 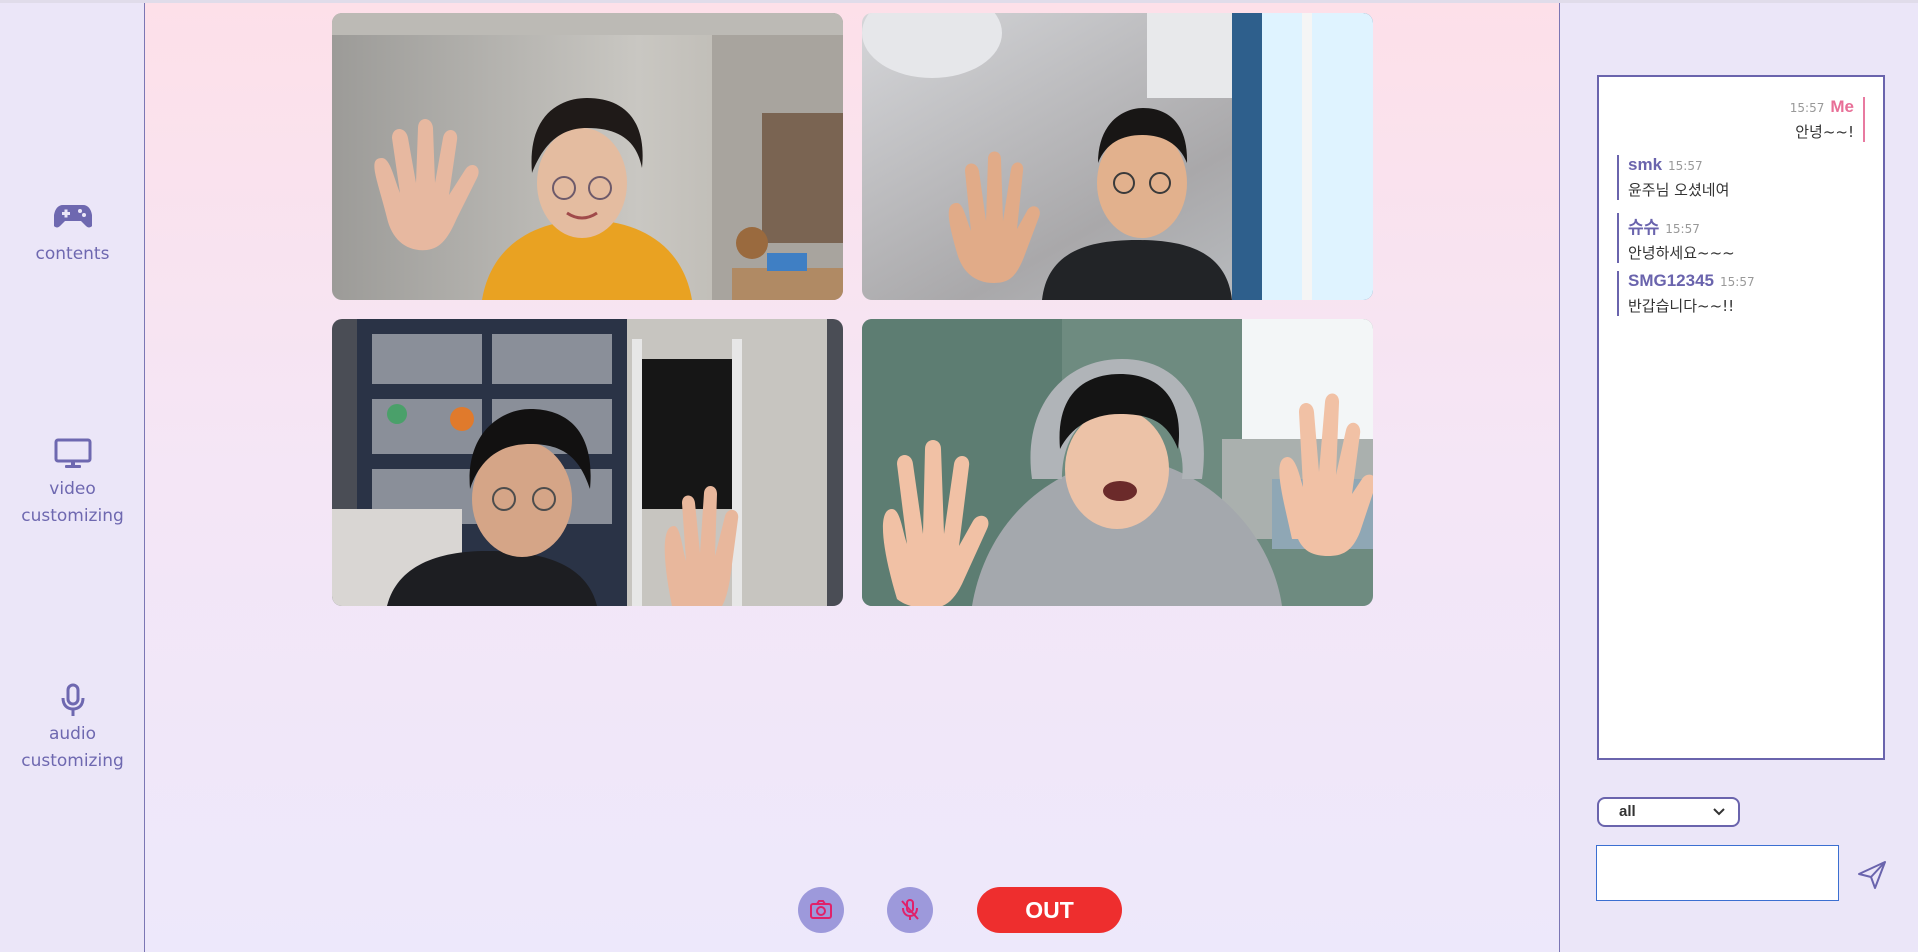 I want to click on sidebar-item-contents: contents, so click(x=72, y=235).